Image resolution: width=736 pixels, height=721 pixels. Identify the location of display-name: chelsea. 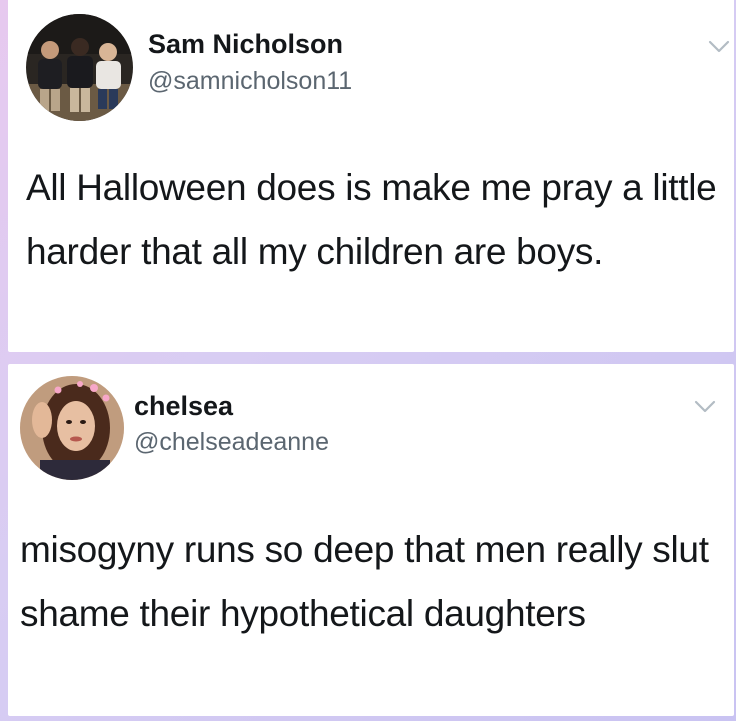
(183, 406).